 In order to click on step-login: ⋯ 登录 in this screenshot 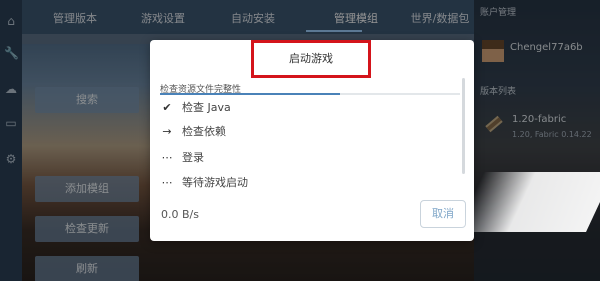, I will do `click(310, 158)`.